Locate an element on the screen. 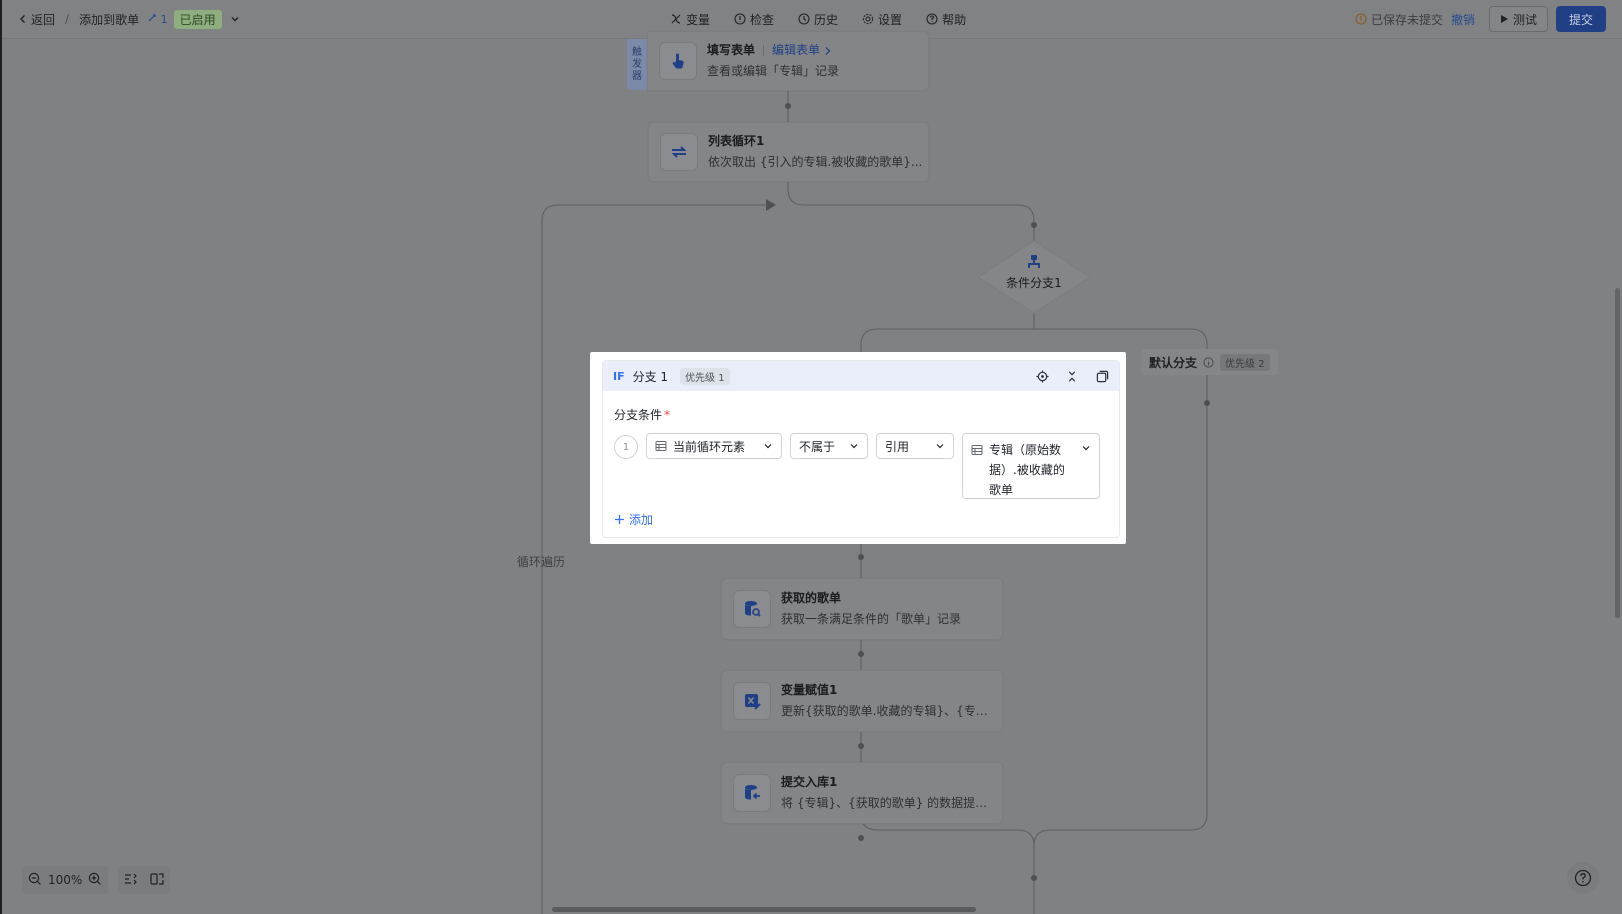 The image size is (1622, 914). menu-check: 检查 is located at coordinates (754, 19).